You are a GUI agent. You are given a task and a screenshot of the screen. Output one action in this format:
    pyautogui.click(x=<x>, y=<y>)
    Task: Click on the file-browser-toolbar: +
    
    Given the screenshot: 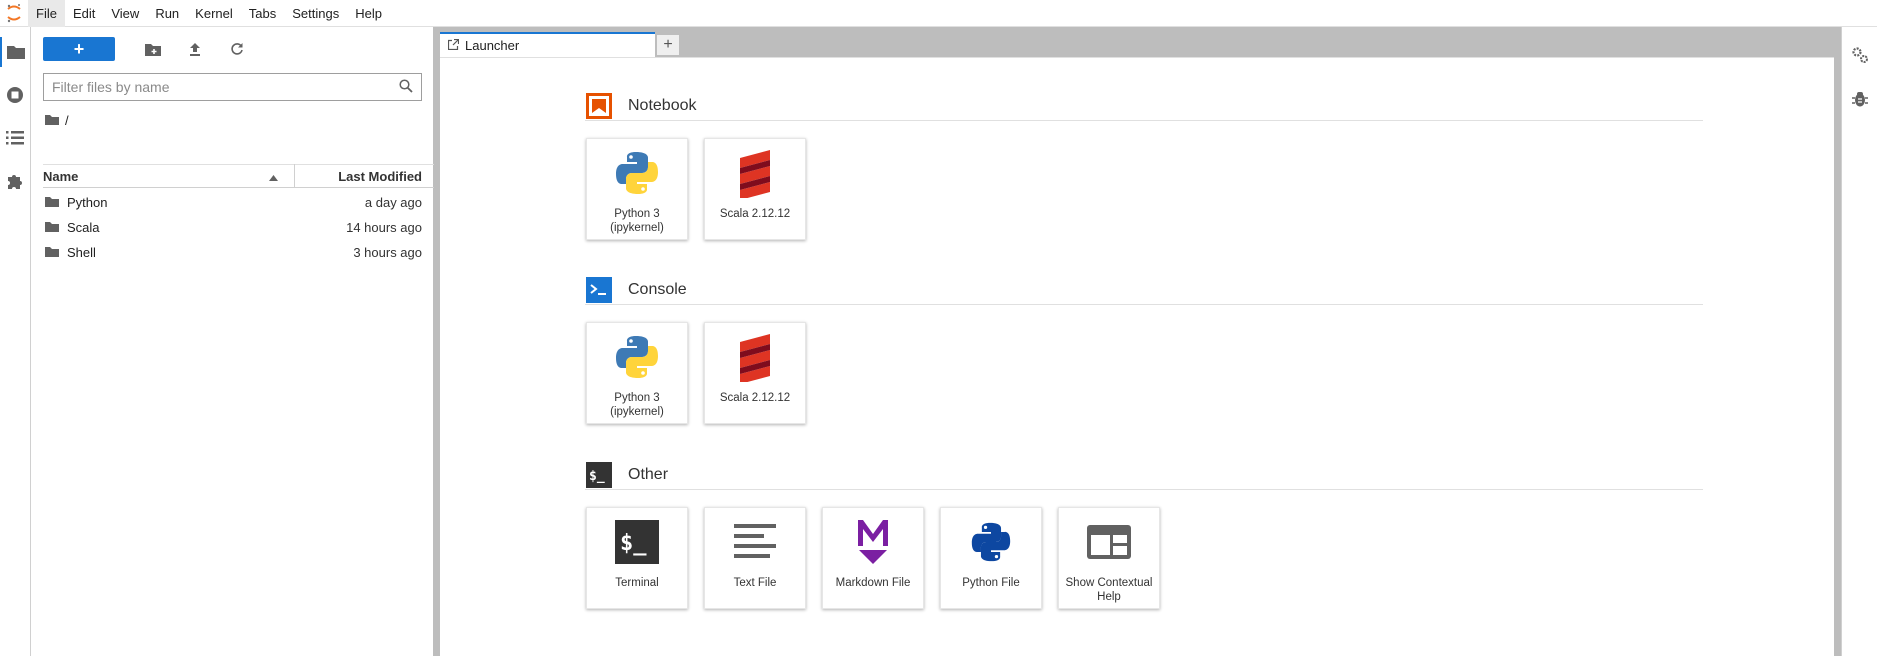 What is the action you would take?
    pyautogui.click(x=146, y=49)
    